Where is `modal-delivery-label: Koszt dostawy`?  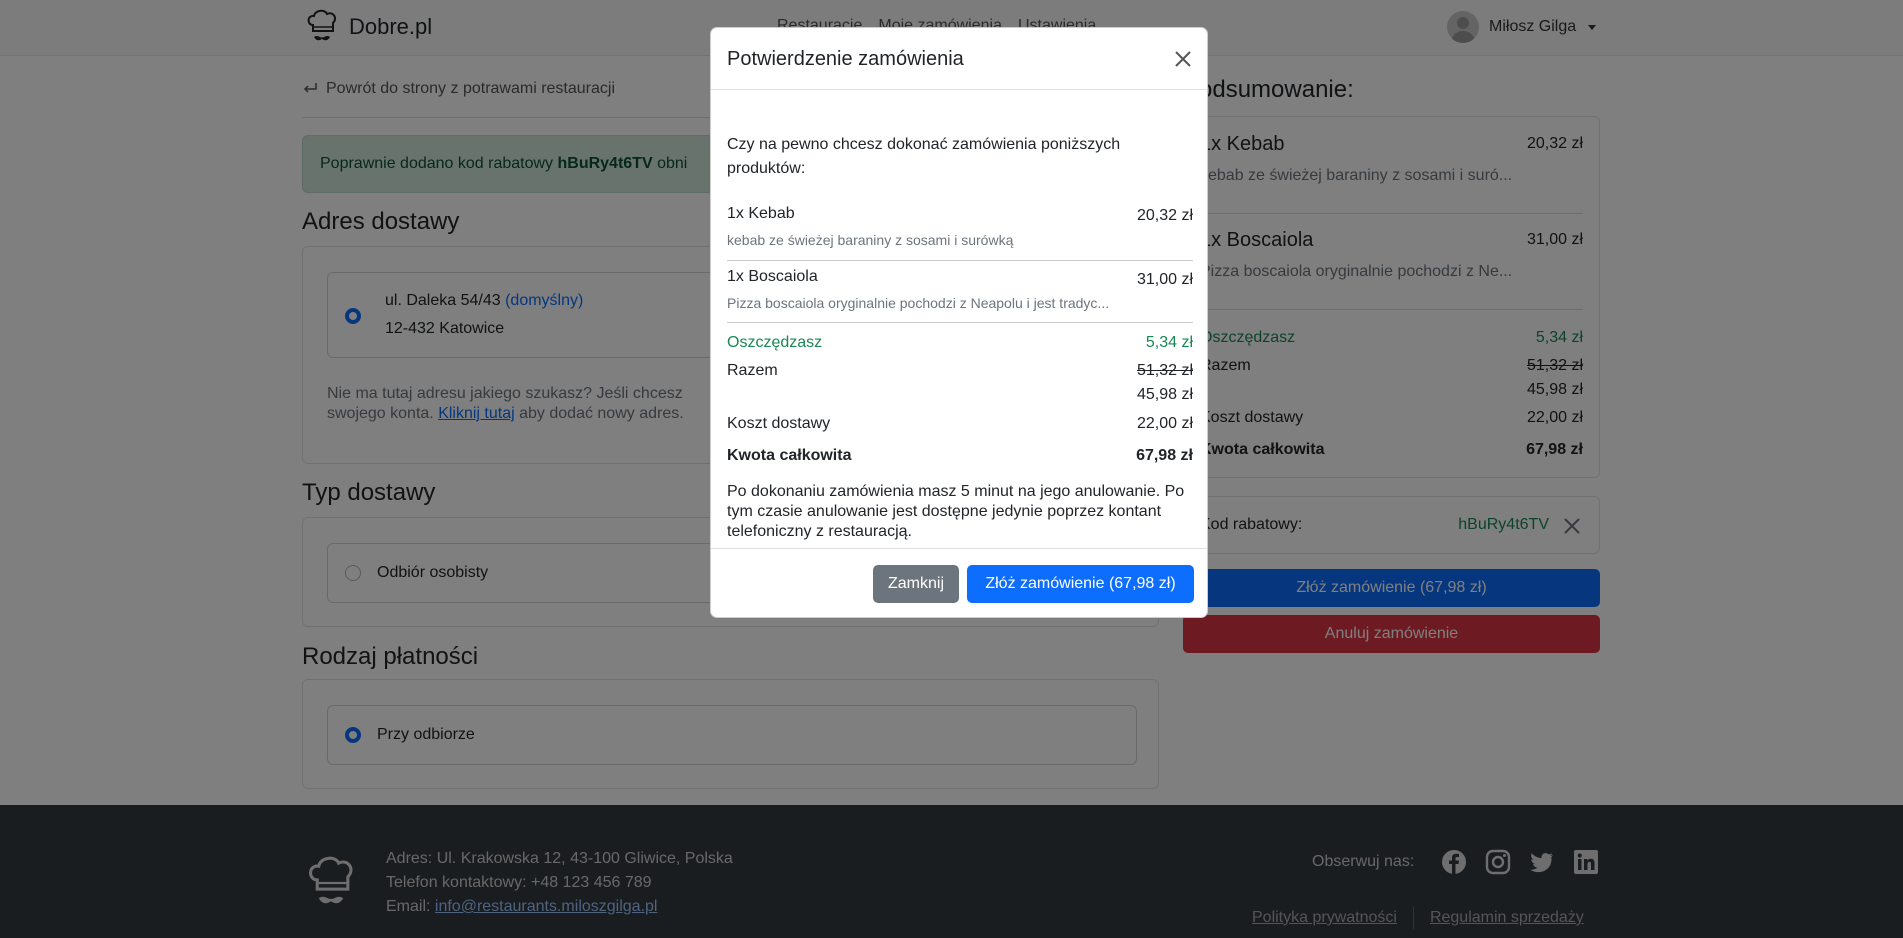
modal-delivery-label: Koszt dostawy is located at coordinates (779, 423).